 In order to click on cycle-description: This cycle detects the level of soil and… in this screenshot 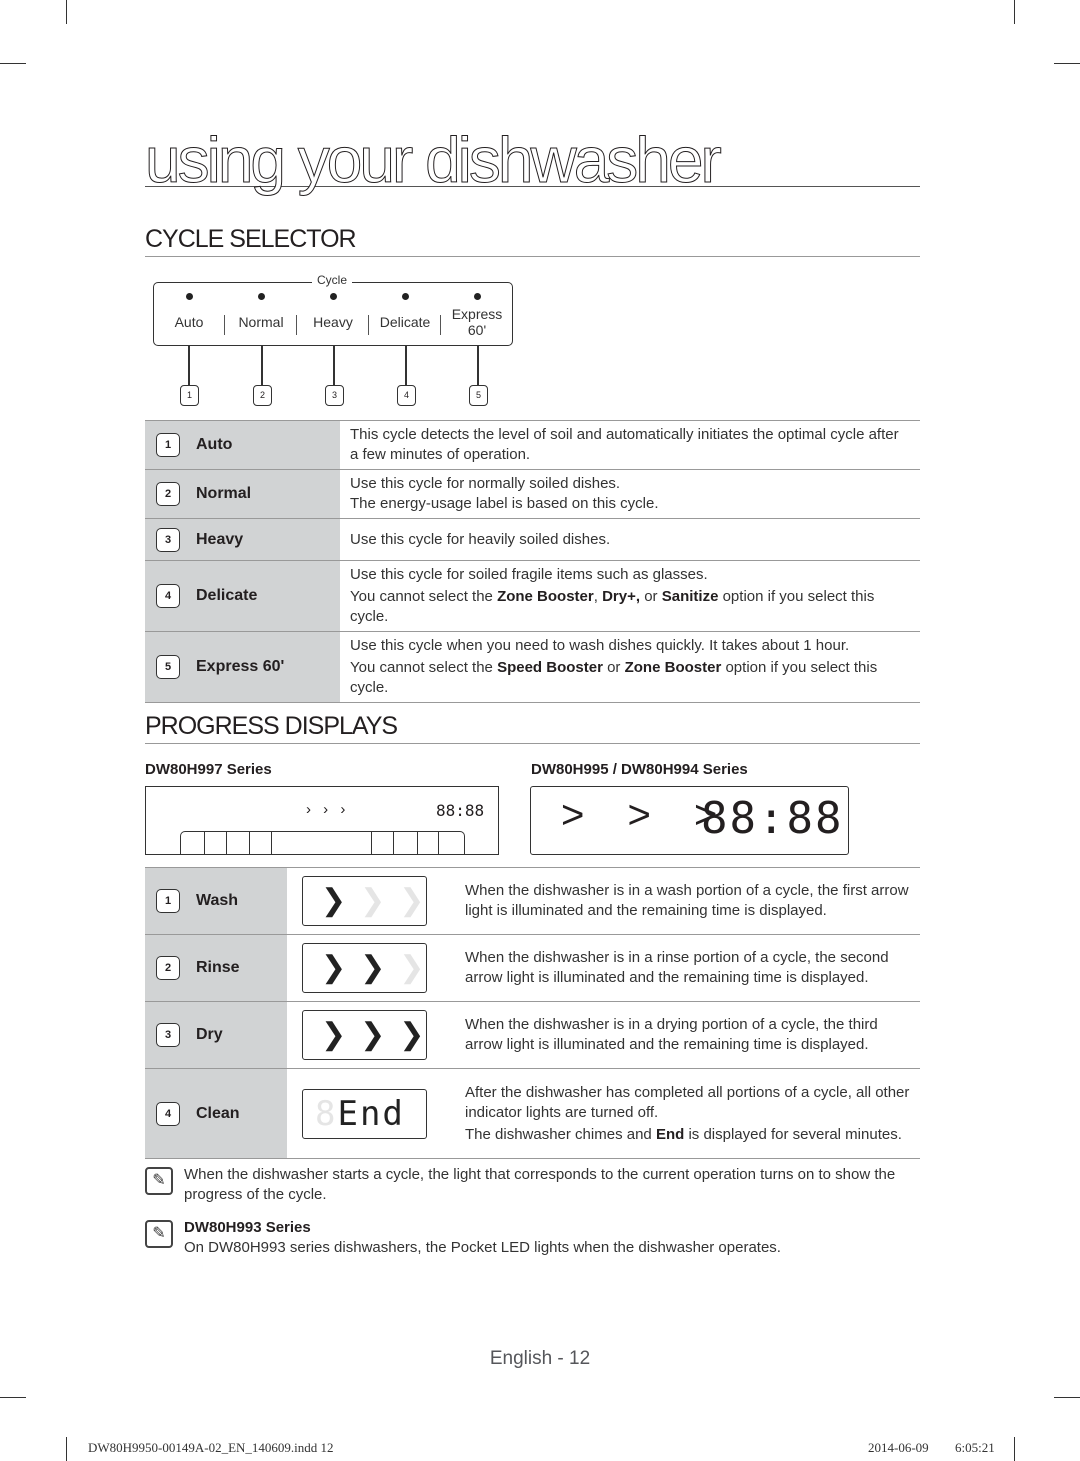, I will do `click(630, 445)`.